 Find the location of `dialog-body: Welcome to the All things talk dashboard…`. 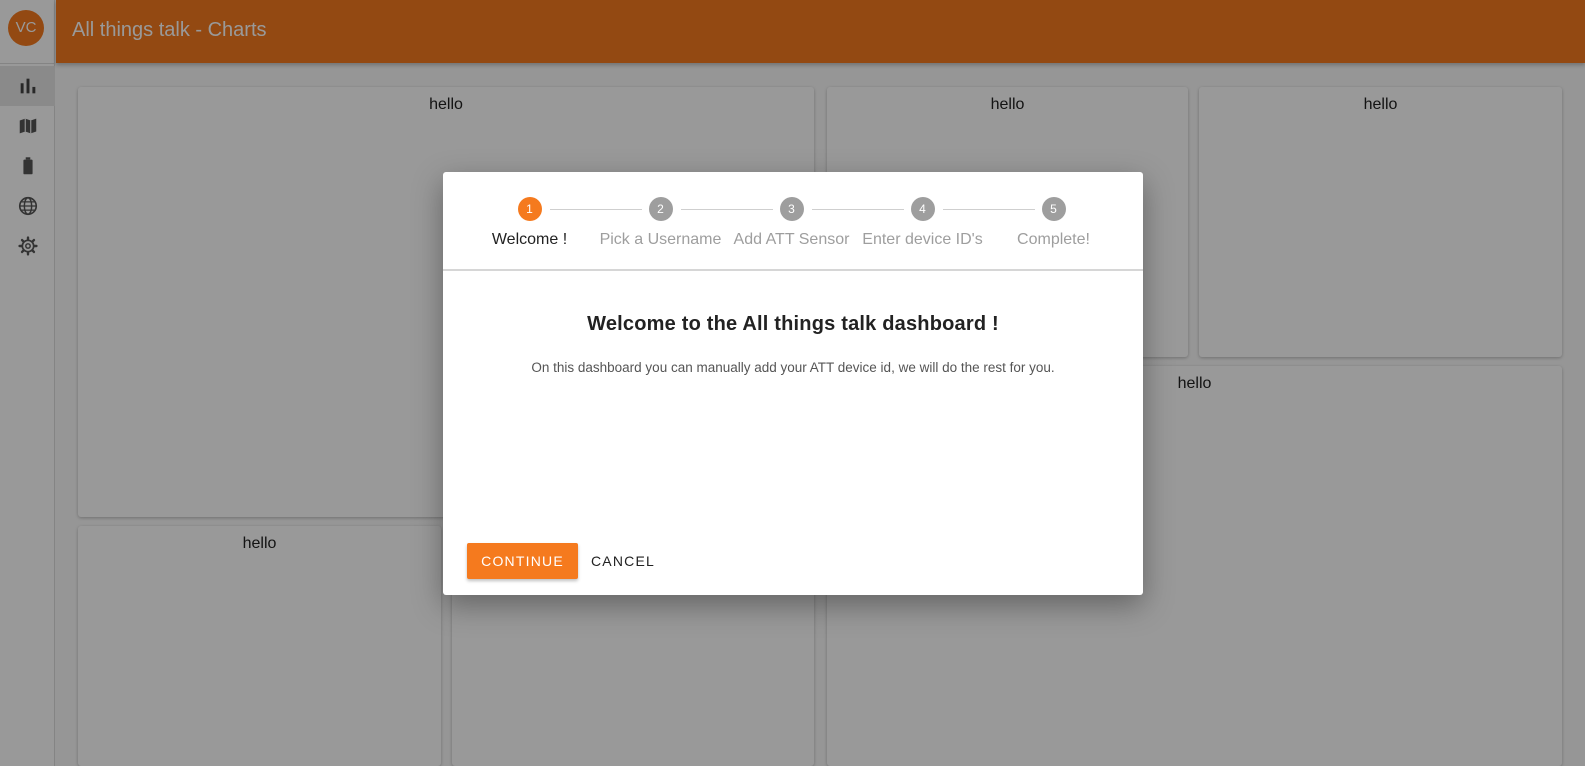

dialog-body: Welcome to the All things talk dashboard… is located at coordinates (793, 323).